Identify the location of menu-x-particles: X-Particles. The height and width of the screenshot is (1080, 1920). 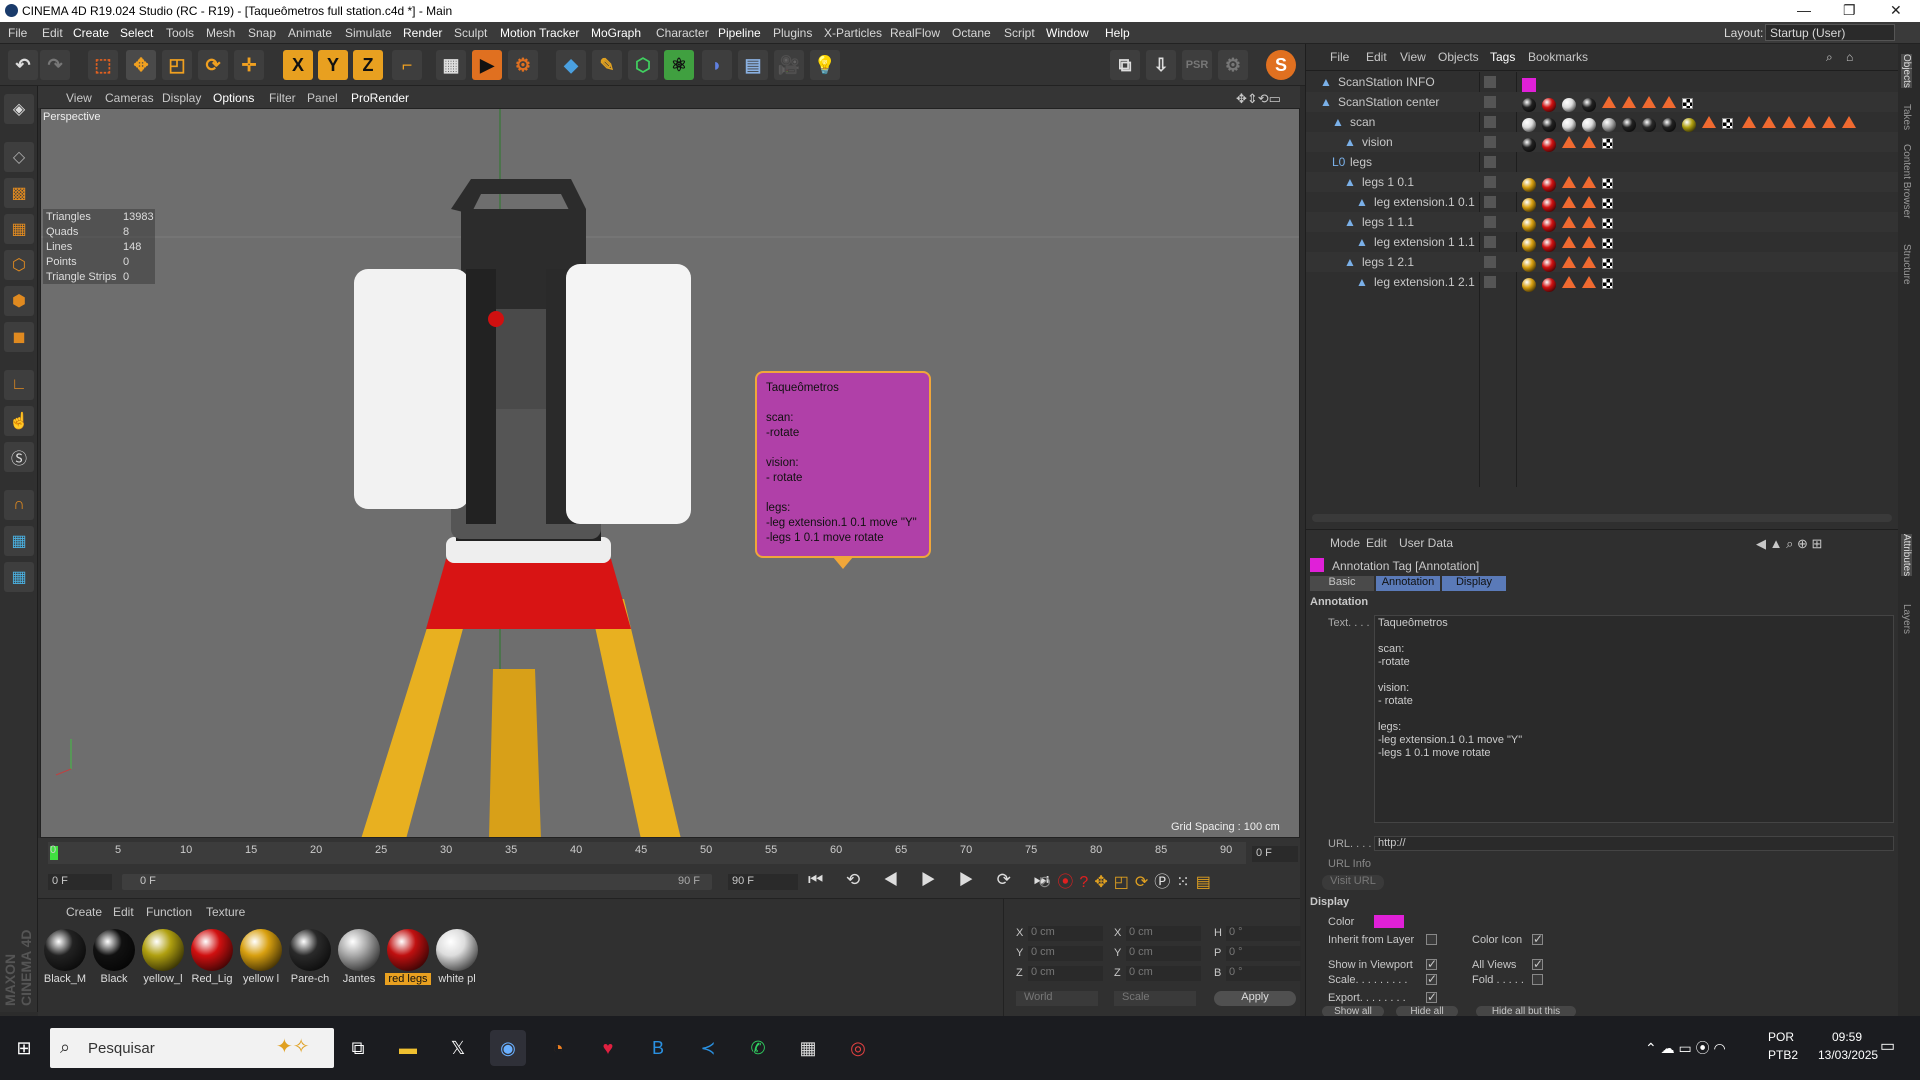
(853, 33).